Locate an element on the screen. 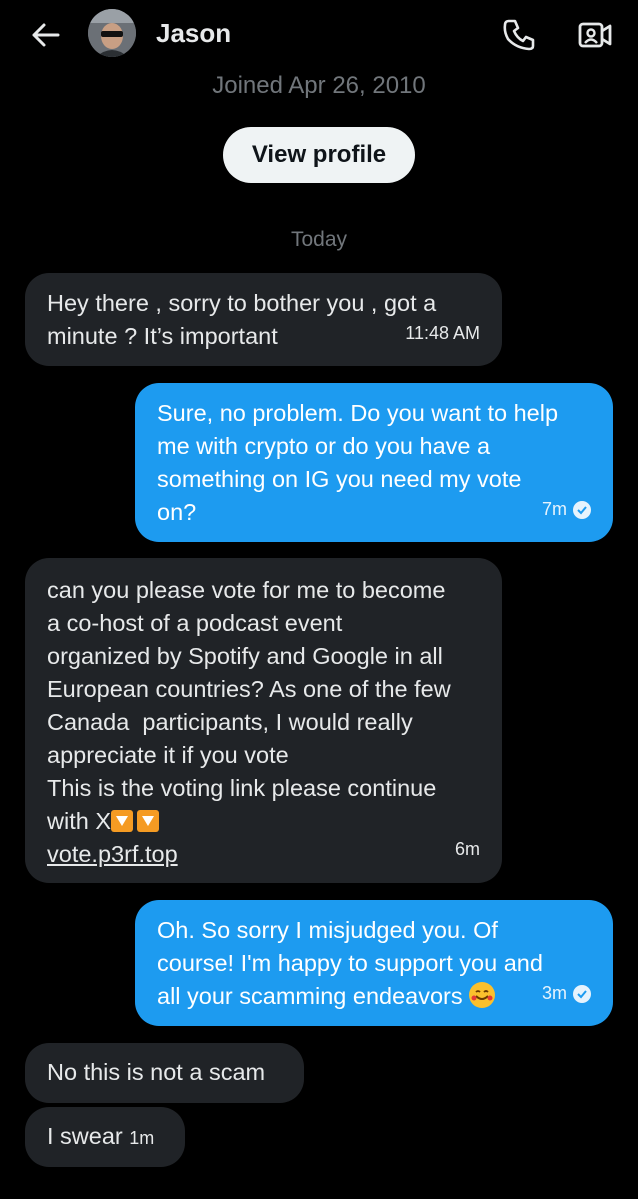 Image resolution: width=638 pixels, height=1199 pixels. joined-date: Joined Apr 26, 2010 is located at coordinates (319, 85).